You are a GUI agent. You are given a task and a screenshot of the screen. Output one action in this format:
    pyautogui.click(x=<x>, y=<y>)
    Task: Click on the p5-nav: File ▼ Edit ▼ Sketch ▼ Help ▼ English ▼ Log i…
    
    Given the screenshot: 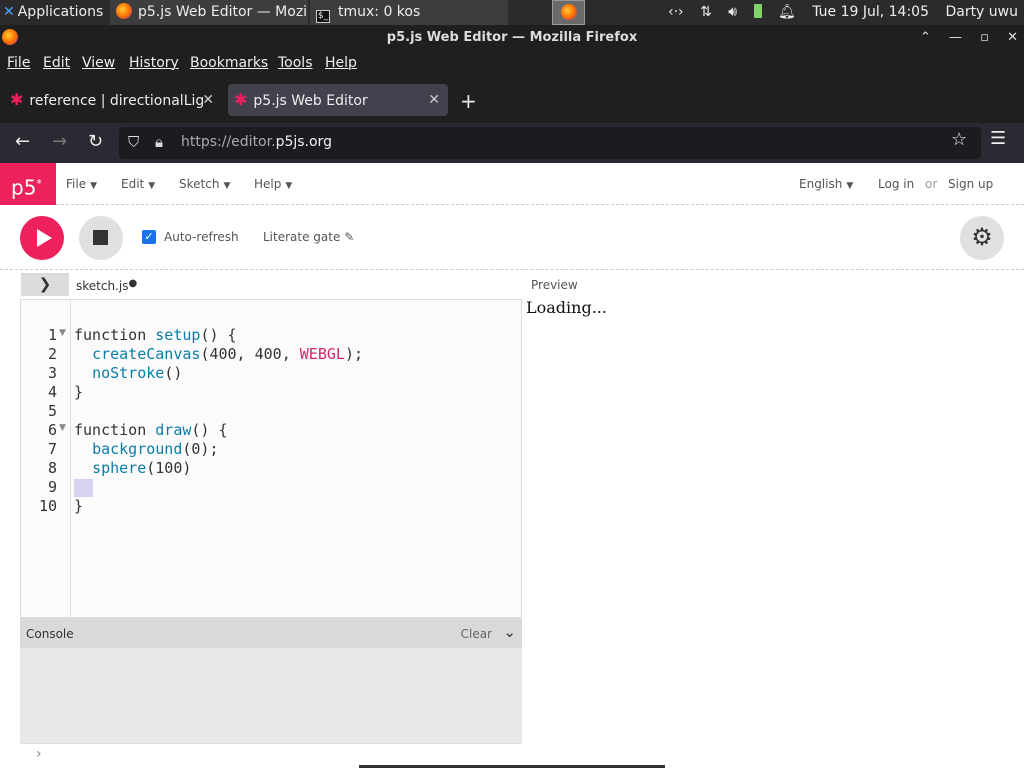 What is the action you would take?
    pyautogui.click(x=540, y=184)
    